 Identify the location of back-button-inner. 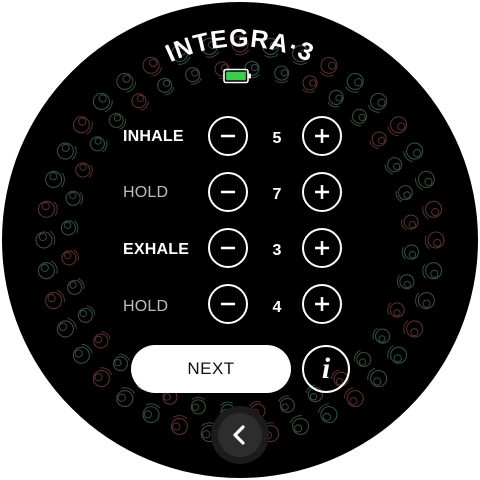
(240, 435).